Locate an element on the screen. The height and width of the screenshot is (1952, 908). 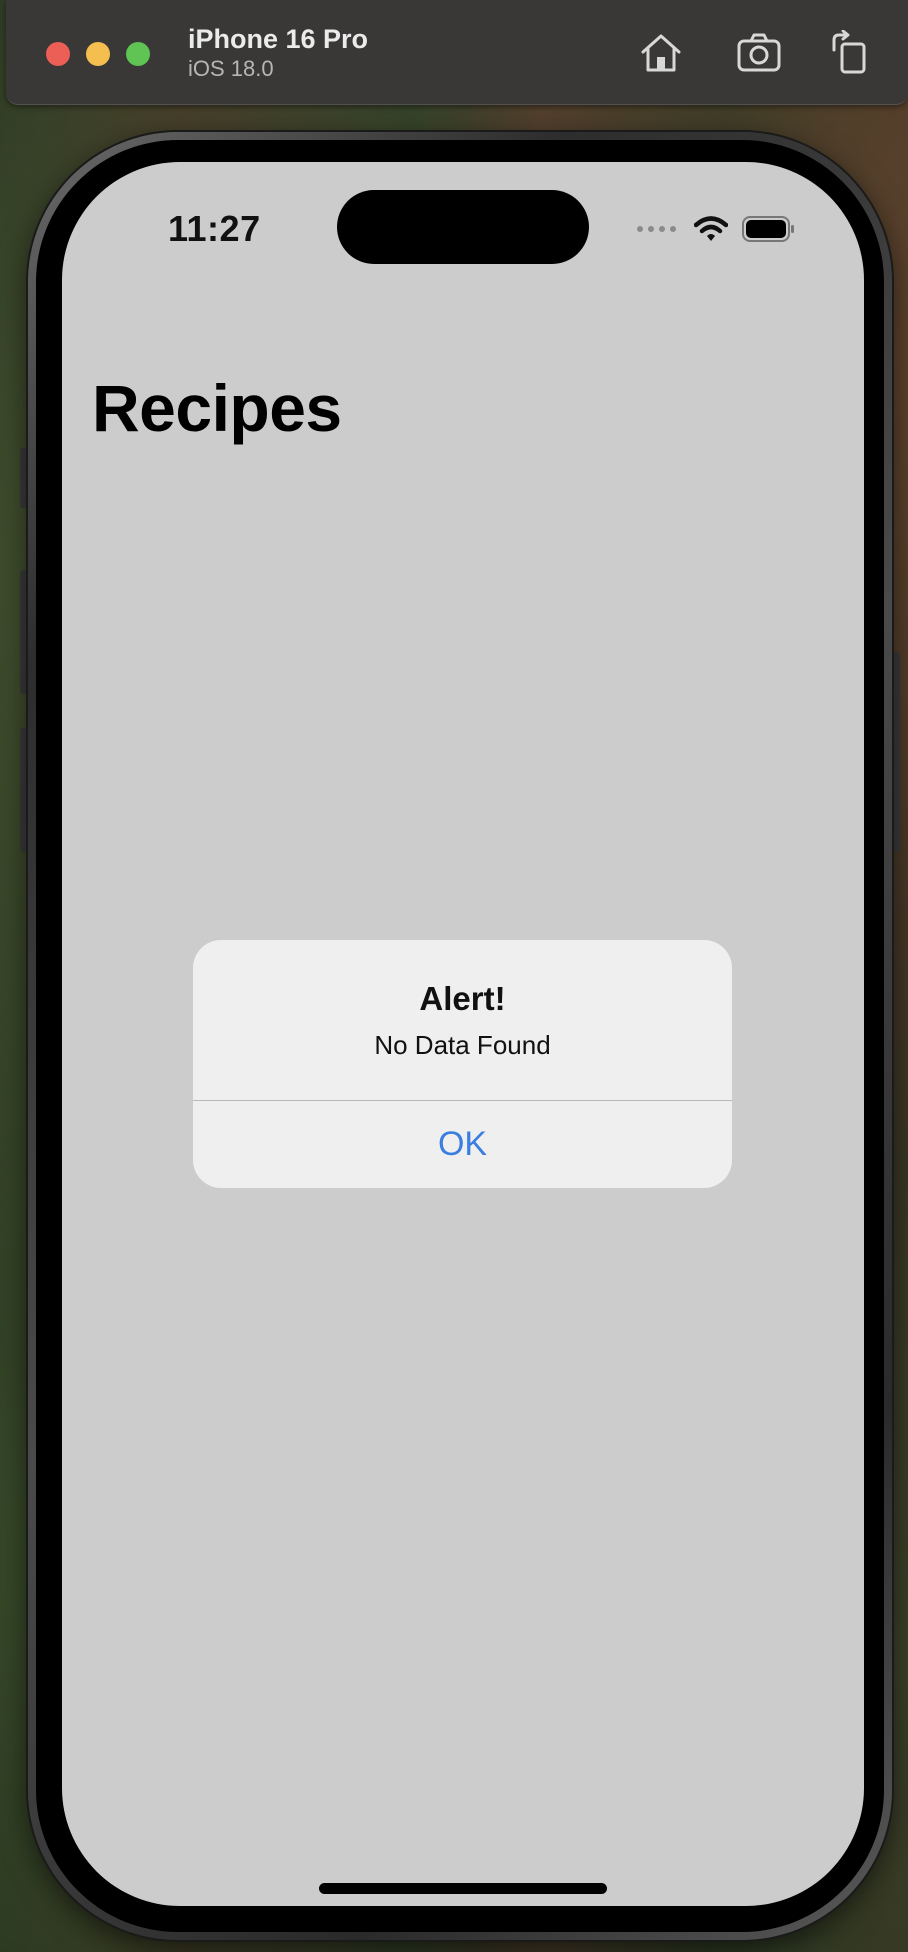
minimize-window-button is located at coordinates (98, 54).